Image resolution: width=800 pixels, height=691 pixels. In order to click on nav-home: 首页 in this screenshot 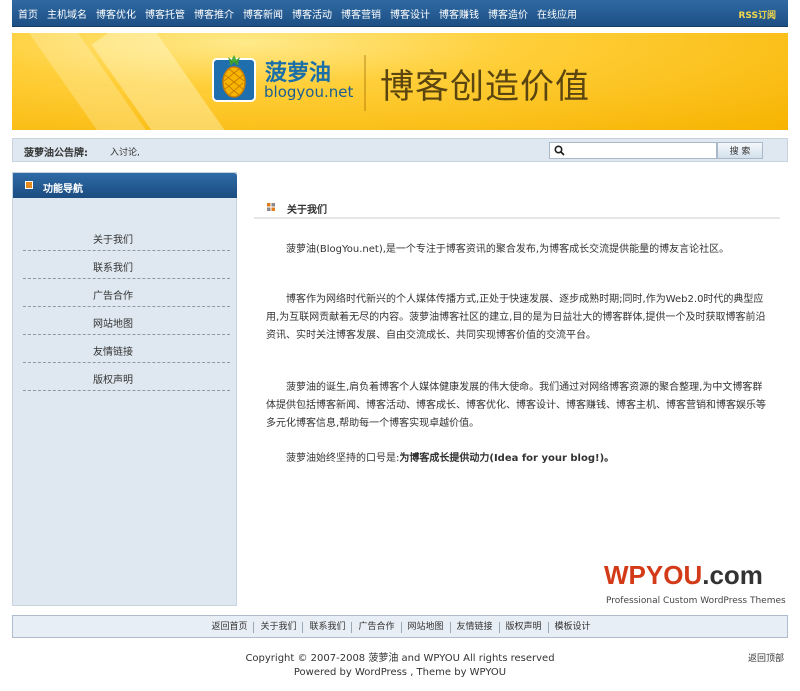, I will do `click(28, 13)`.